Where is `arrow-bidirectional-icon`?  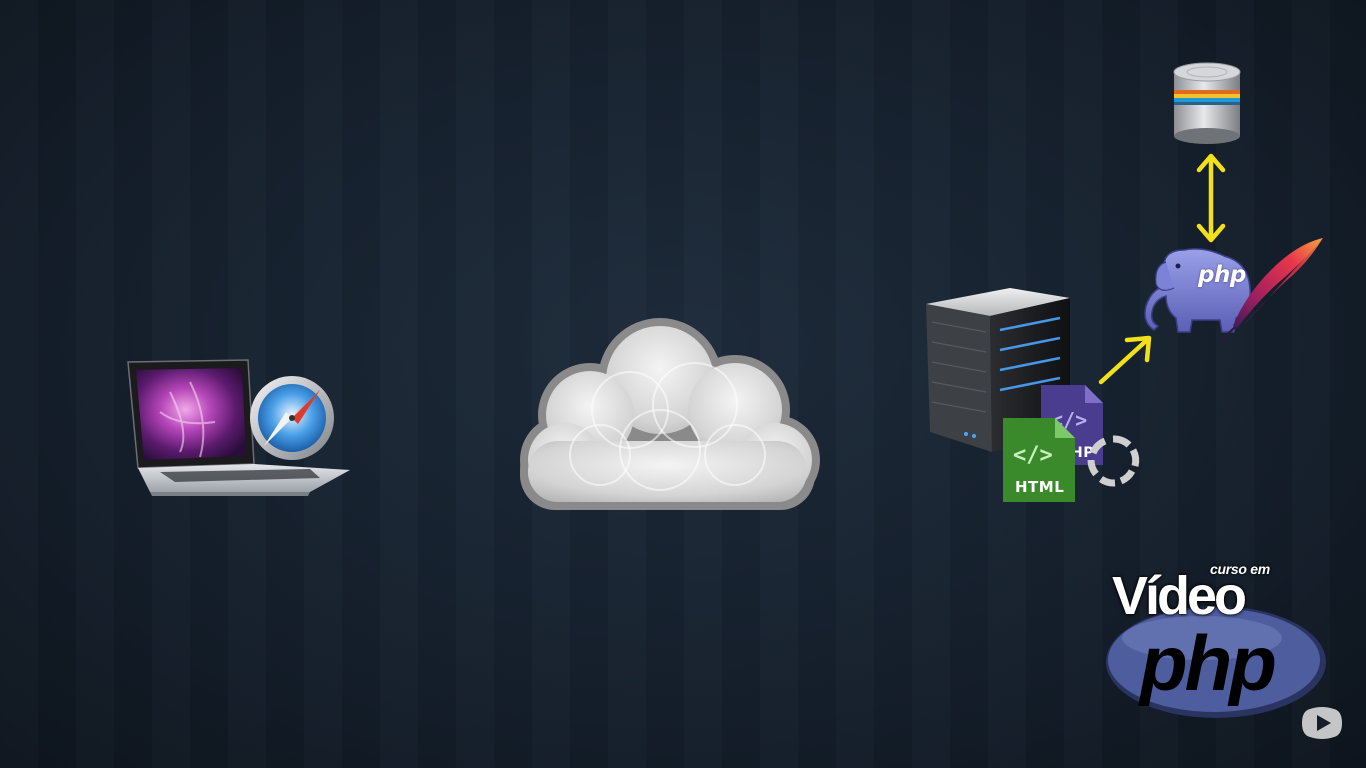 arrow-bidirectional-icon is located at coordinates (1211, 198).